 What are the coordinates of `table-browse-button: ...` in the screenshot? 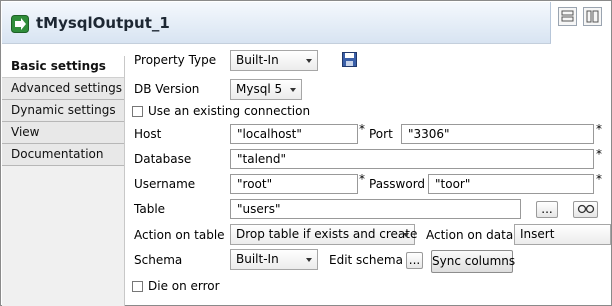 It's located at (547, 209).